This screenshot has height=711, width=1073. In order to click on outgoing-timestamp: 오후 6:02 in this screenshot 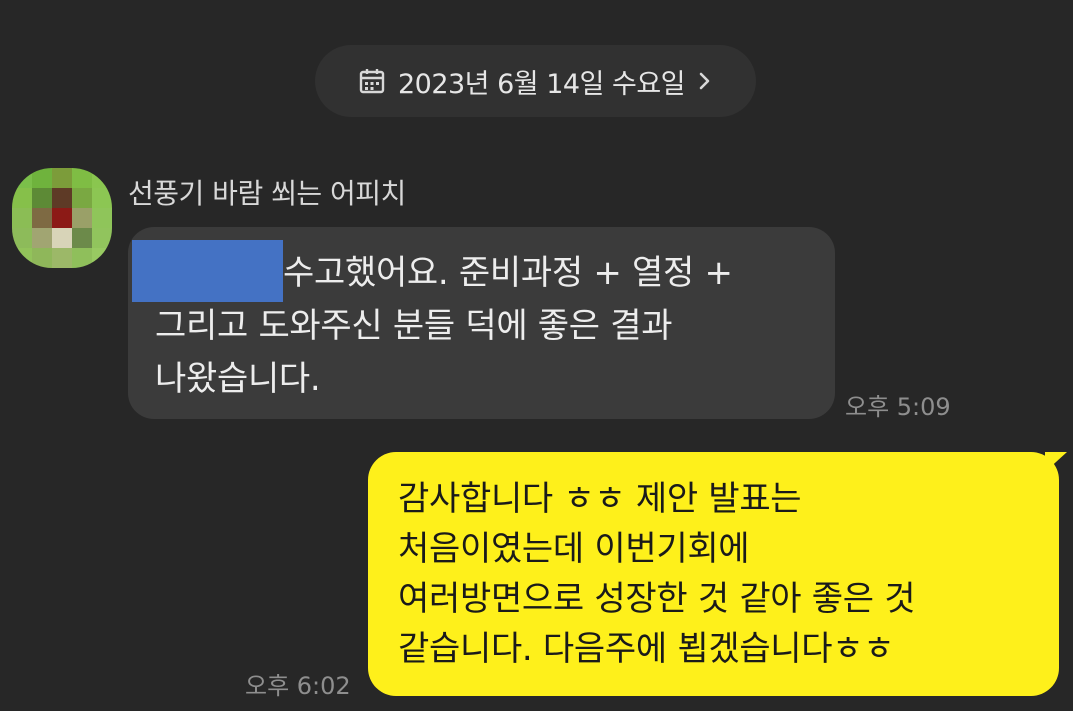, I will do `click(298, 686)`.